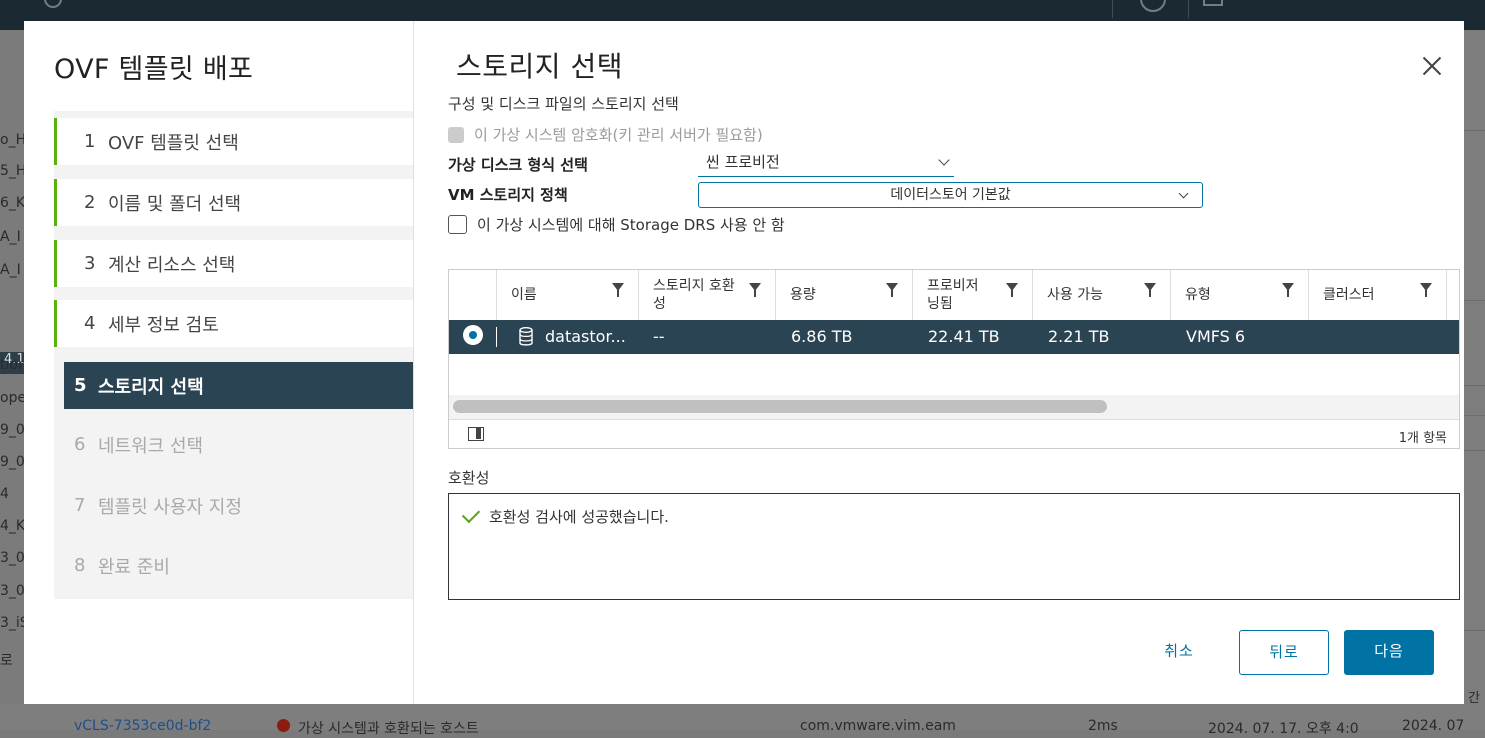  I want to click on wizard-step-8: 8 완료 준비, so click(238, 565).